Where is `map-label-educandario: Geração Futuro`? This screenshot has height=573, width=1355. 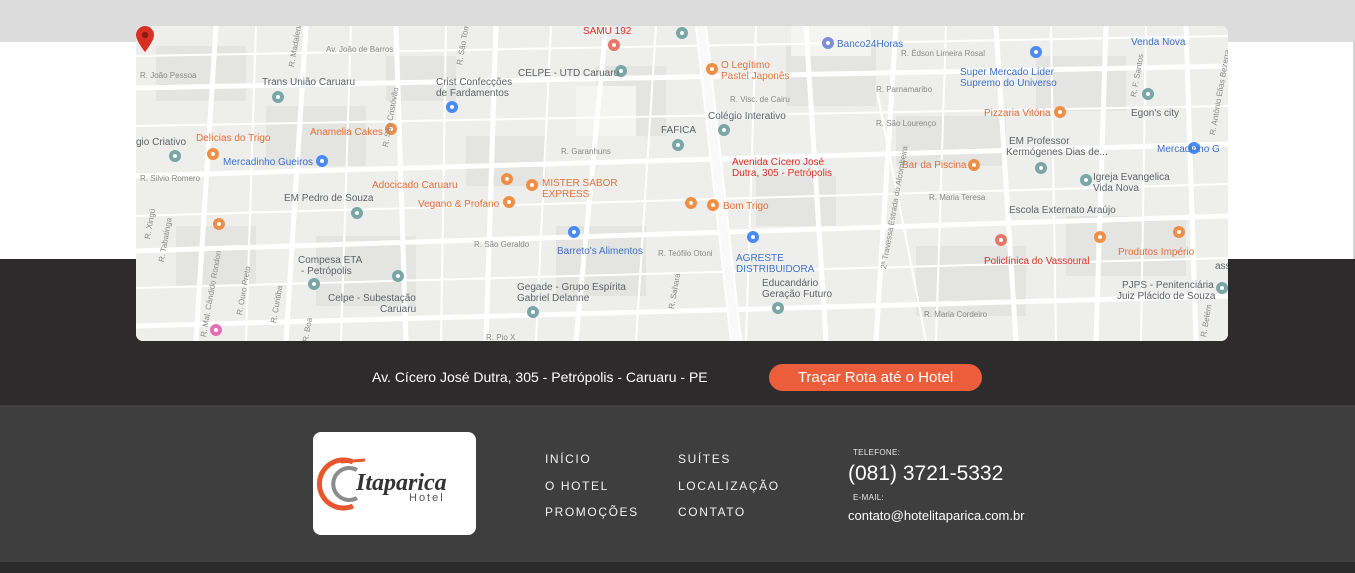 map-label-educandario: Geração Futuro is located at coordinates (797, 294).